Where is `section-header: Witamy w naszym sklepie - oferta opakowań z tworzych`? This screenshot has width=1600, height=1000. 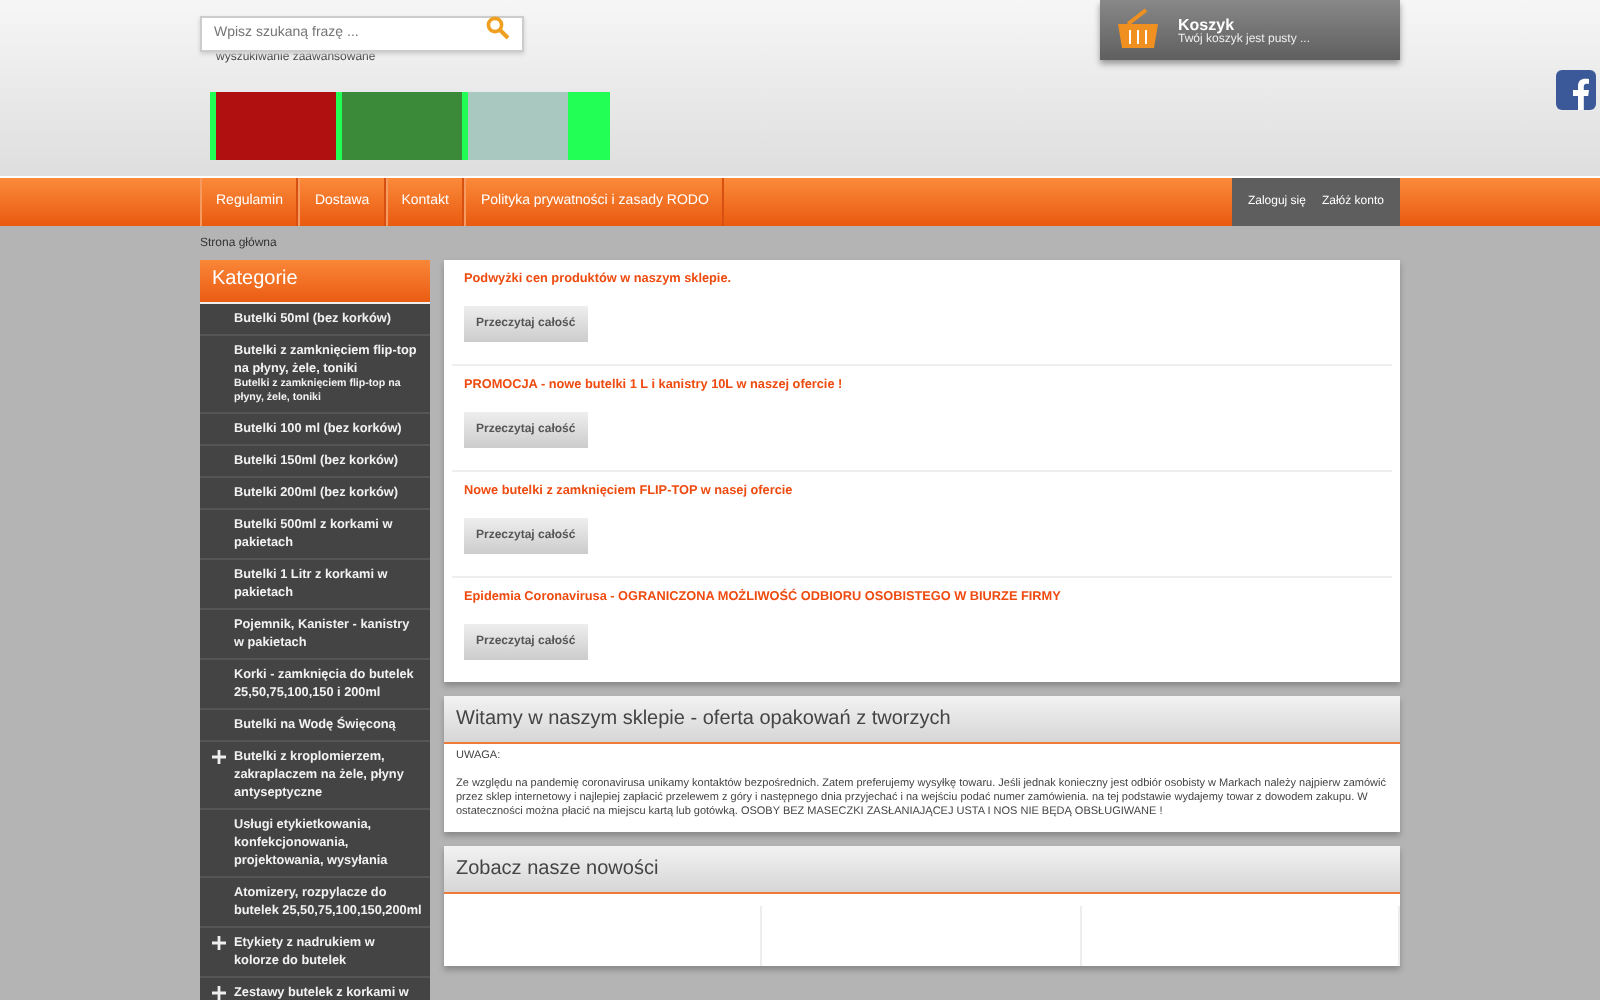
section-header: Witamy w naszym sklepie - oferta opakowań z tworzych is located at coordinates (922, 720).